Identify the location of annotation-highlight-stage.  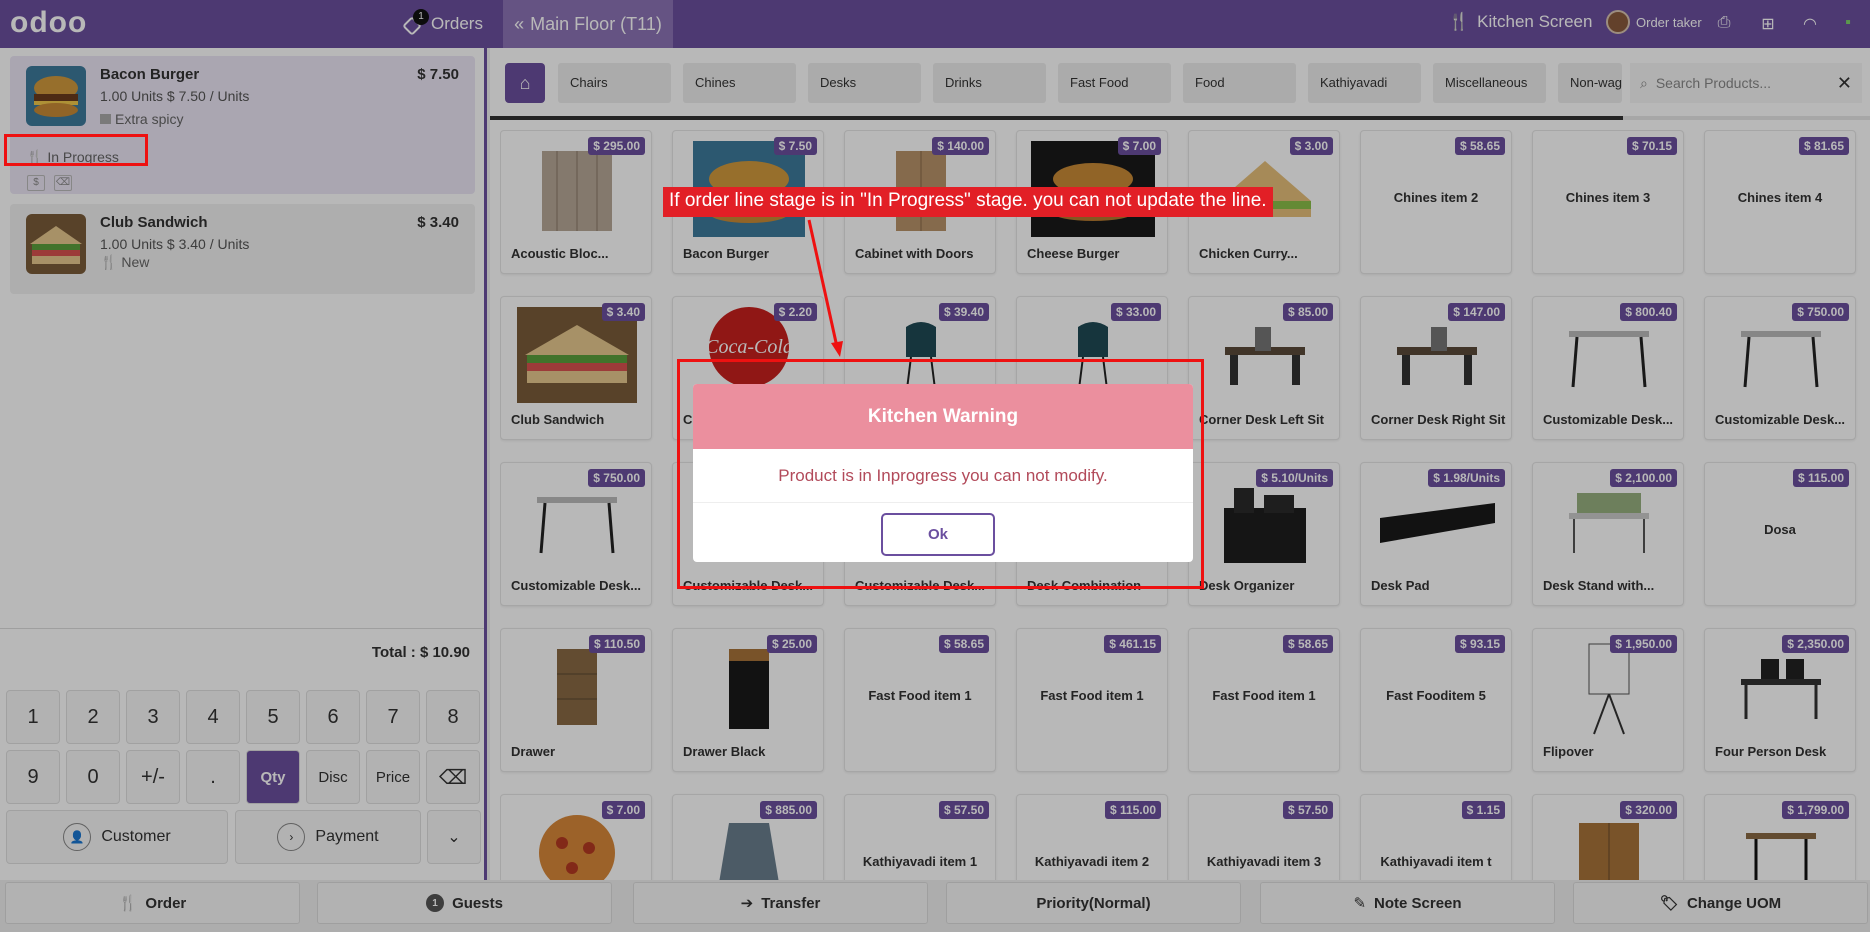
(76, 150).